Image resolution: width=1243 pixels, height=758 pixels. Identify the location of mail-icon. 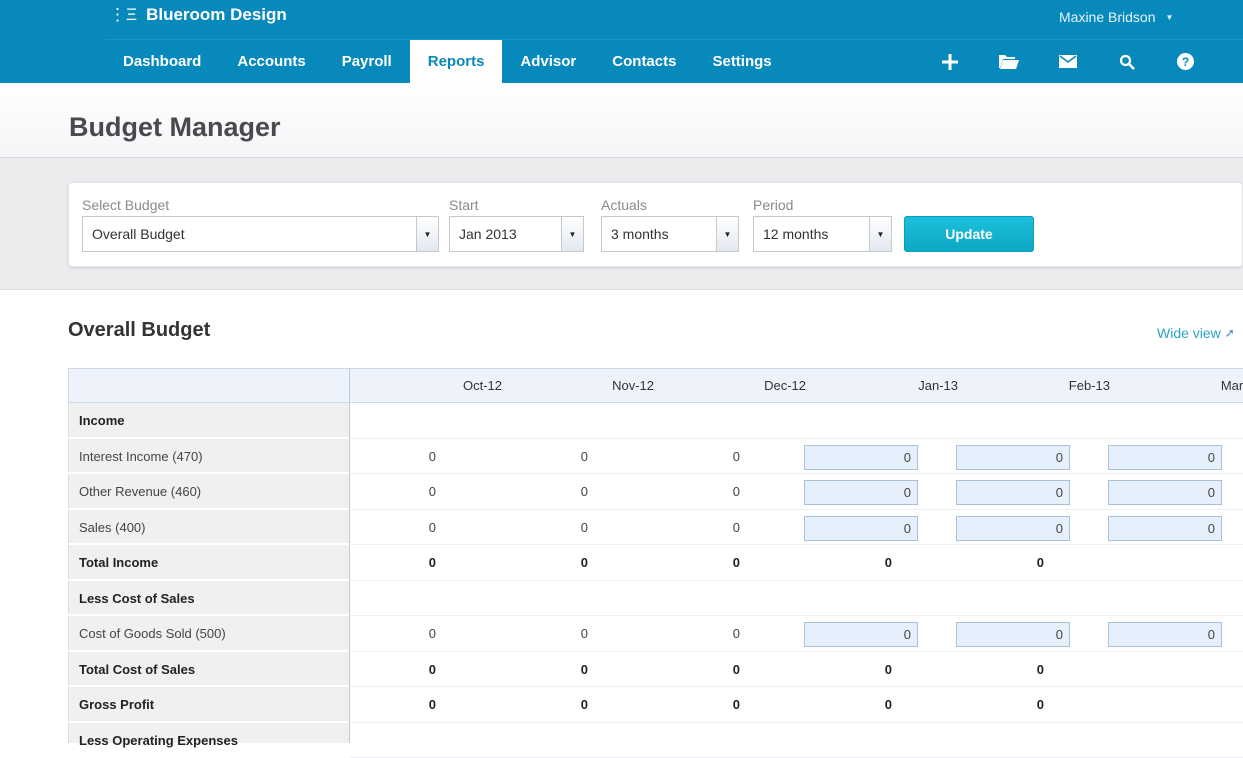
(1067, 61).